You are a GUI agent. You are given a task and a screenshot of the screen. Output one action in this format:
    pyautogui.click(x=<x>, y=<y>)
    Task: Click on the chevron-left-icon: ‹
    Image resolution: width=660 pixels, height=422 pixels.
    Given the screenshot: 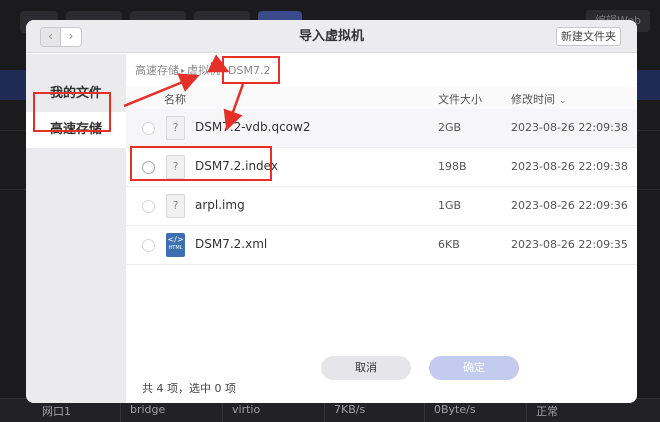 What is the action you would take?
    pyautogui.click(x=51, y=37)
    